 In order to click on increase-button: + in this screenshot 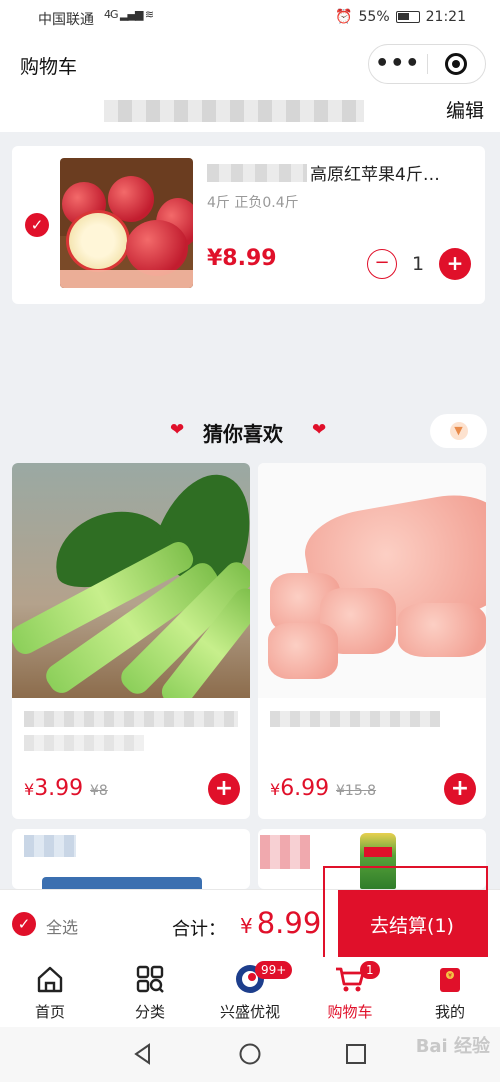, I will do `click(455, 264)`.